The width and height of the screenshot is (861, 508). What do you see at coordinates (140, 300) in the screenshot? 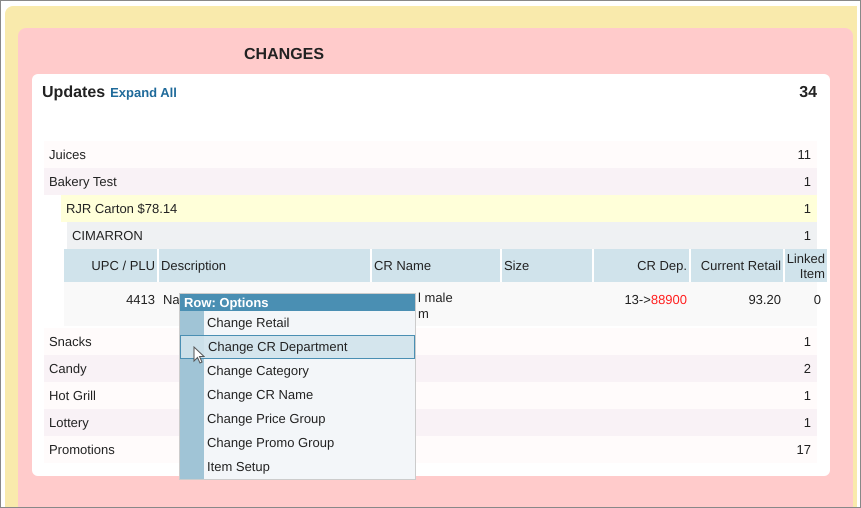
I see `table-cell-text: 4413` at bounding box center [140, 300].